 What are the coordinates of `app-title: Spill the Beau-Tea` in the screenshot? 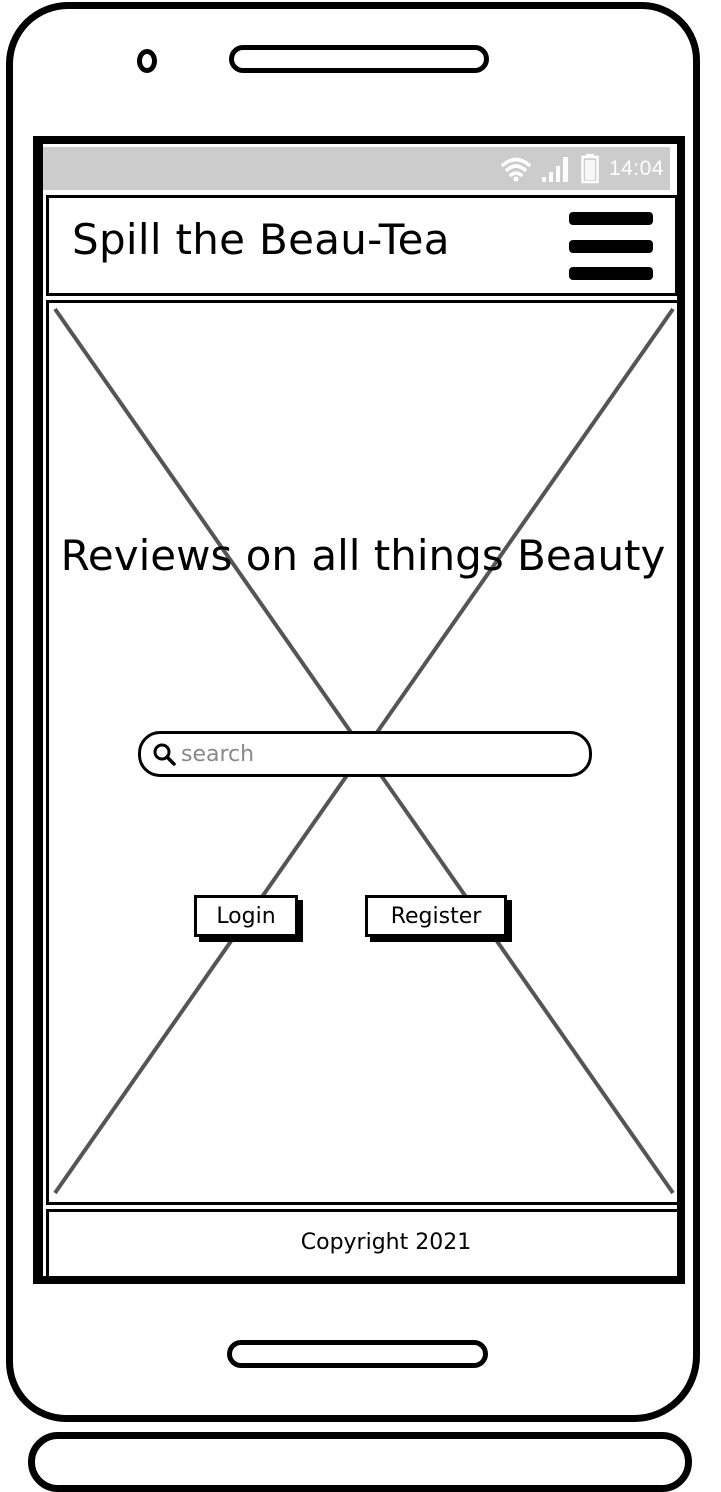 It's located at (261, 239).